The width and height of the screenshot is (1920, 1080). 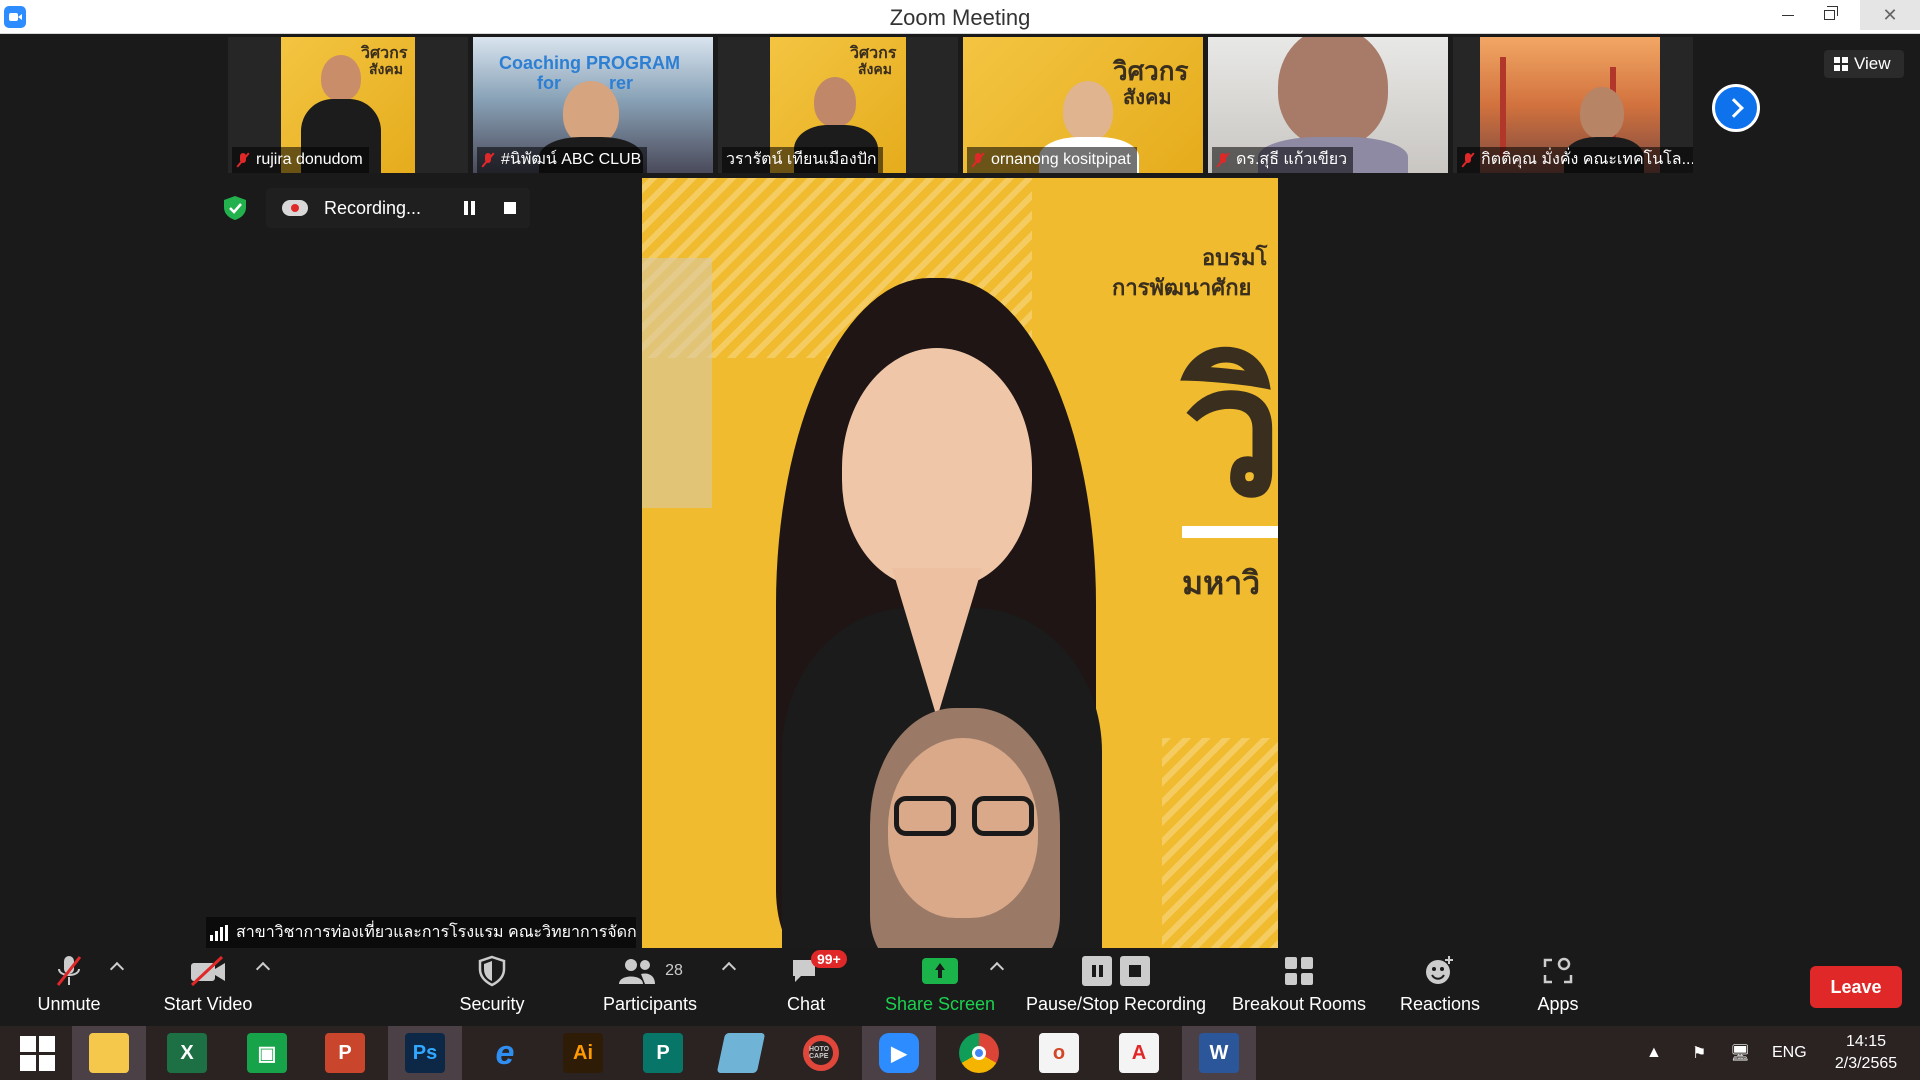 What do you see at coordinates (650, 971) in the screenshot?
I see `participants-icon: 28` at bounding box center [650, 971].